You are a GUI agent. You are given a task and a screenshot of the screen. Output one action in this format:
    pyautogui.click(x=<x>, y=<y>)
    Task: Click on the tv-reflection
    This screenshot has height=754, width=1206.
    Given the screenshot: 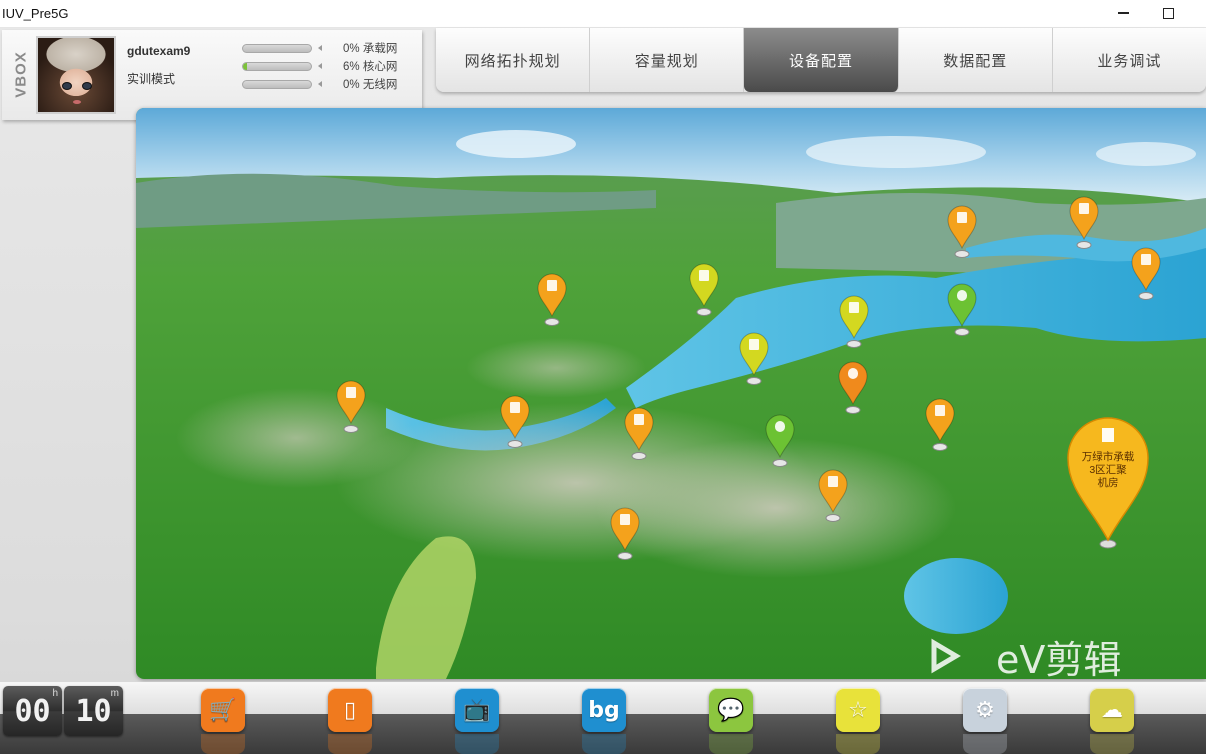 What is the action you would take?
    pyautogui.click(x=477, y=744)
    